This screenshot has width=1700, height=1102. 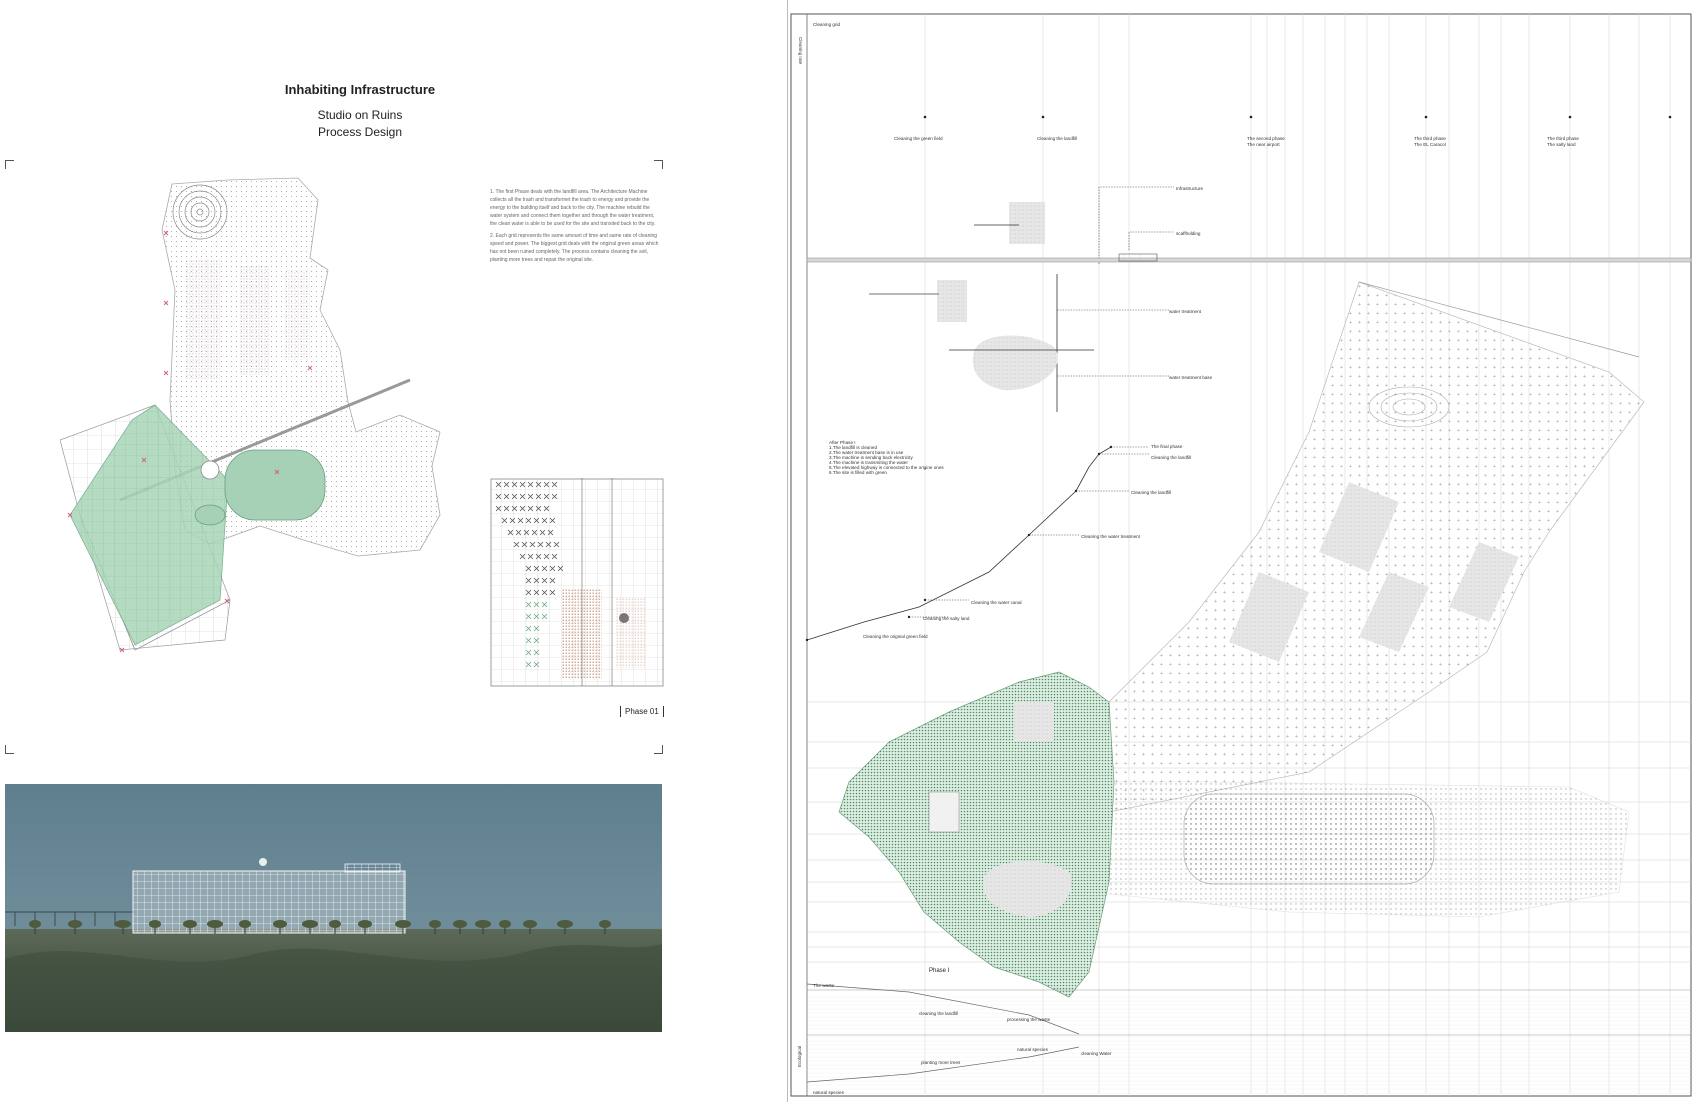 What do you see at coordinates (939, 971) in the screenshot?
I see `phase-label: Phase I` at bounding box center [939, 971].